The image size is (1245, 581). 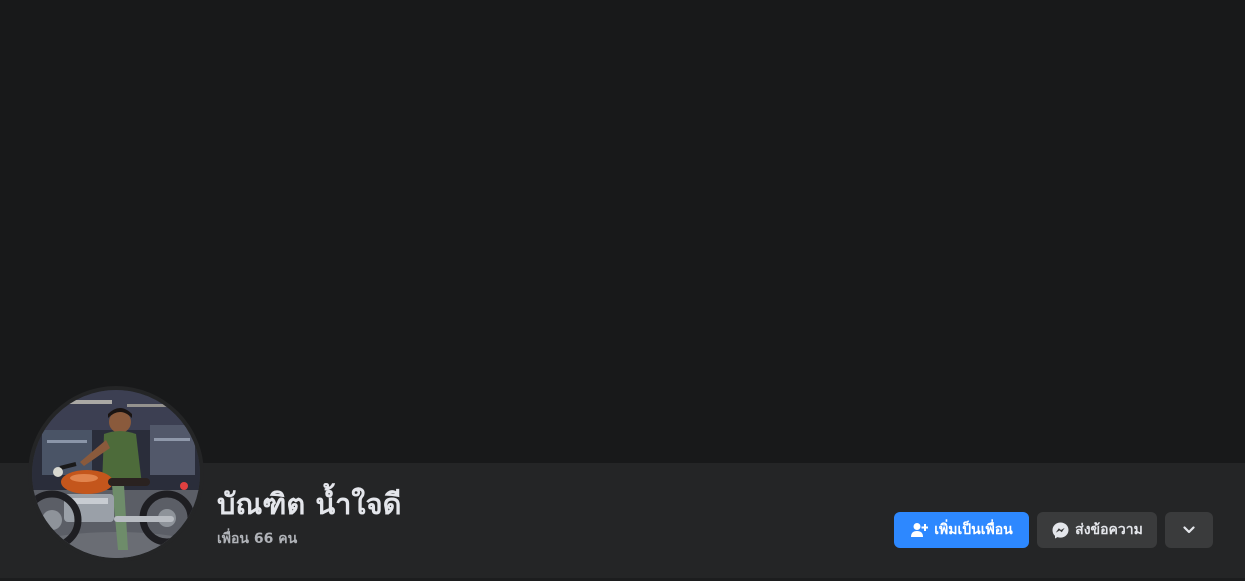 I want to click on chevron-down-icon, so click(x=1189, y=530).